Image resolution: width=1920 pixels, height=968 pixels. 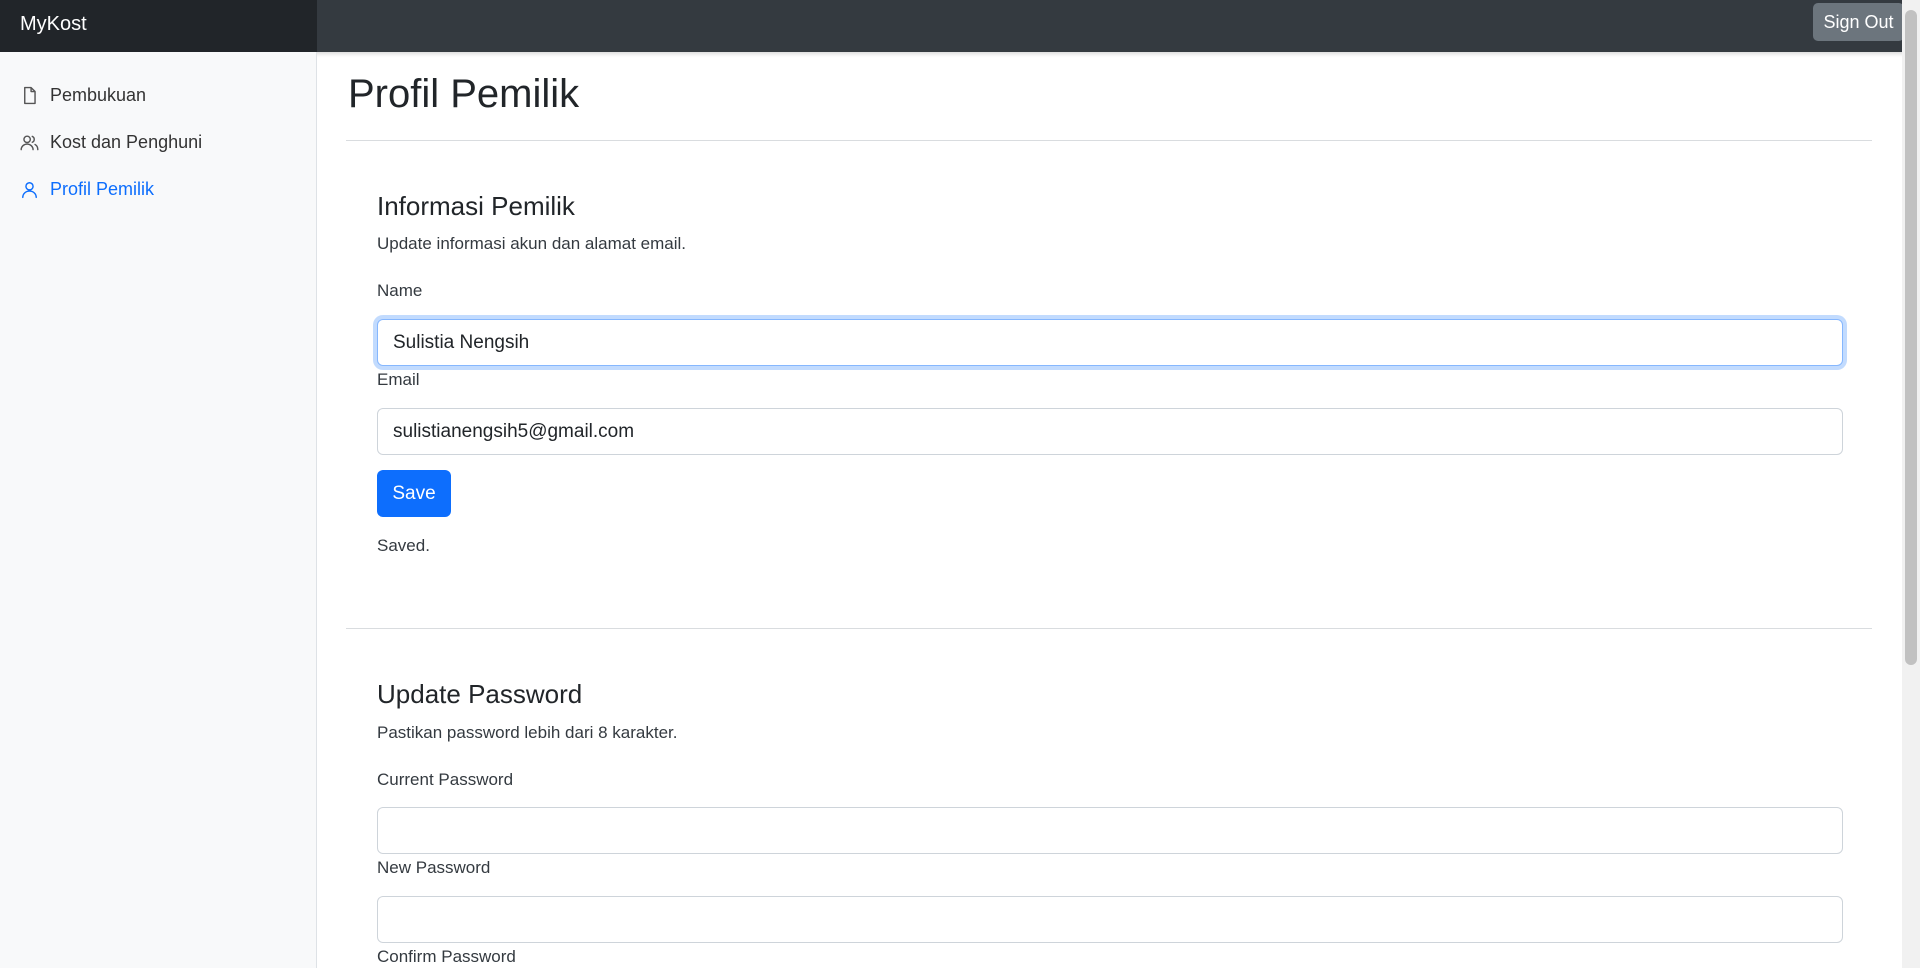 What do you see at coordinates (960, 26) in the screenshot?
I see `top-navbar: MyKost Sign Out` at bounding box center [960, 26].